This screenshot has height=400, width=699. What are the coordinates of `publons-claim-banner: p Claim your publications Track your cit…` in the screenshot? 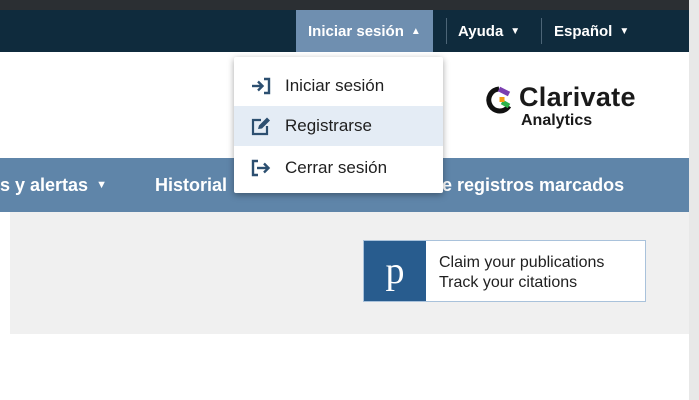 It's located at (504, 271).